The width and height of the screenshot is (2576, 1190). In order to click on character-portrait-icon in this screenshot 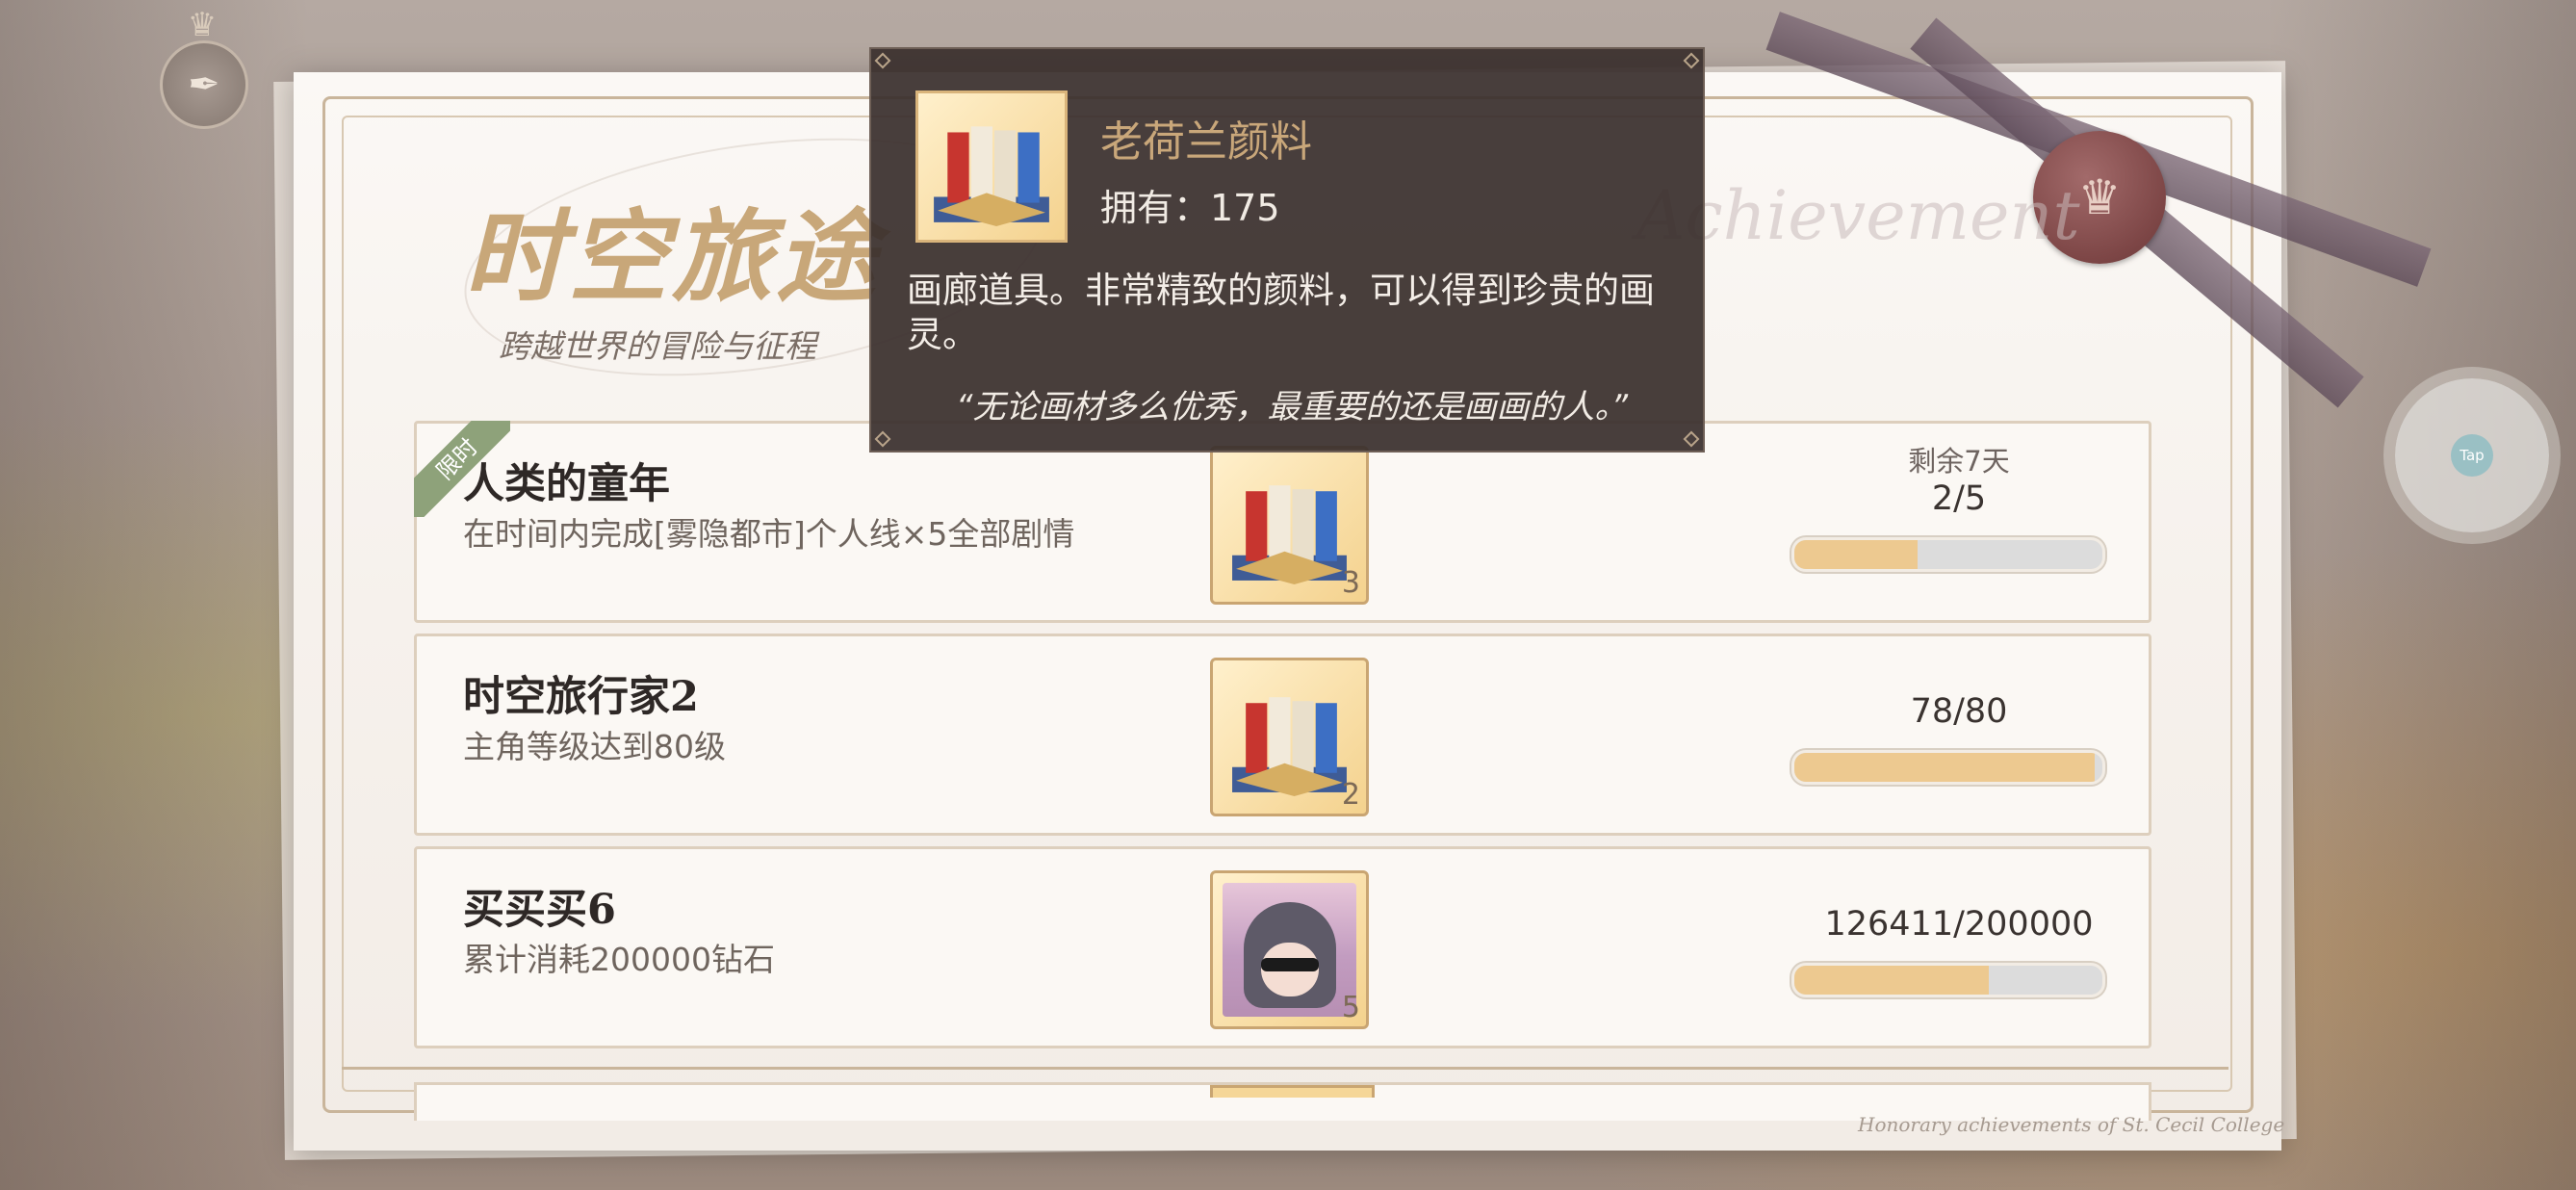, I will do `click(1289, 950)`.